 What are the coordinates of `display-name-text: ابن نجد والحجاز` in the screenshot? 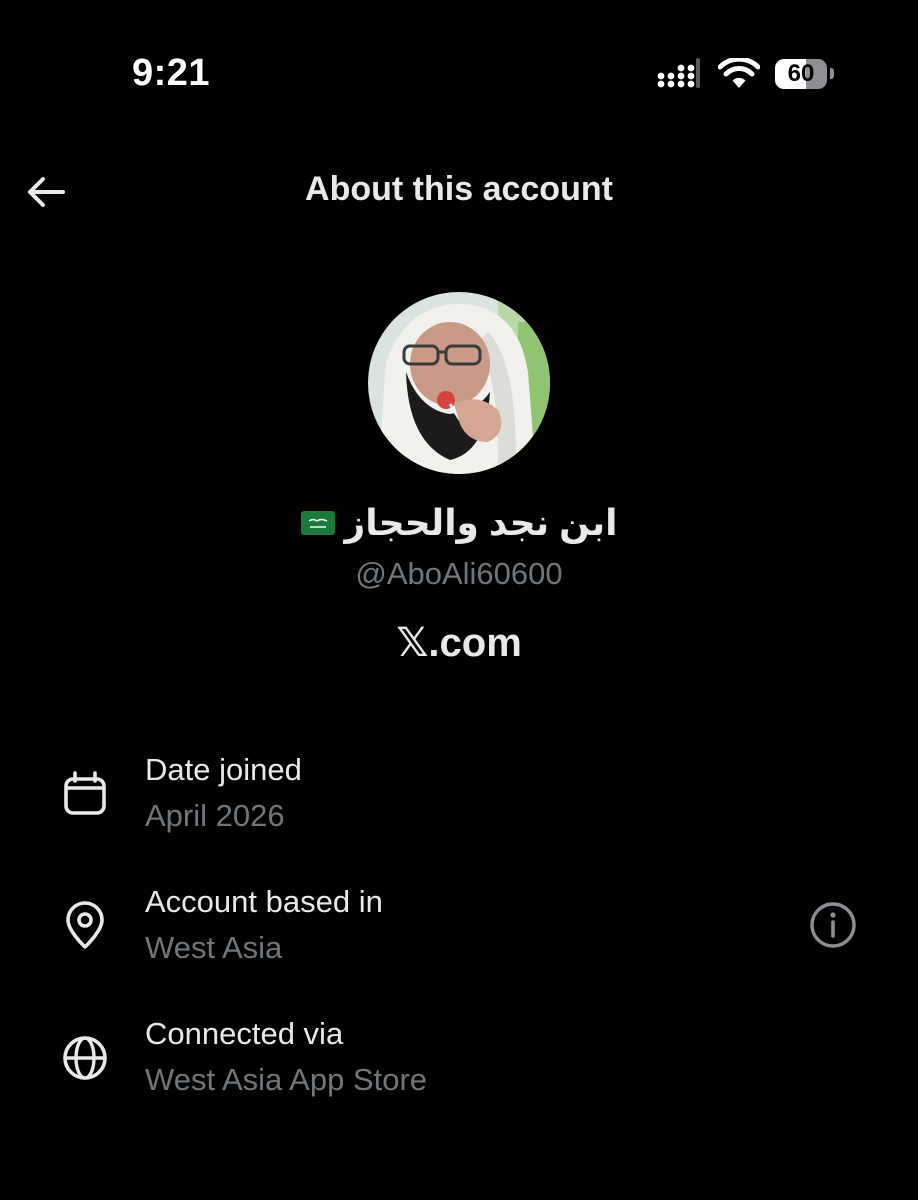 It's located at (481, 523).